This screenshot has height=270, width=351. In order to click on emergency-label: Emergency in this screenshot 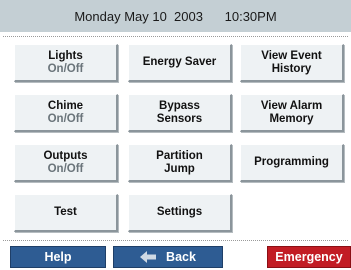, I will do `click(309, 257)`.